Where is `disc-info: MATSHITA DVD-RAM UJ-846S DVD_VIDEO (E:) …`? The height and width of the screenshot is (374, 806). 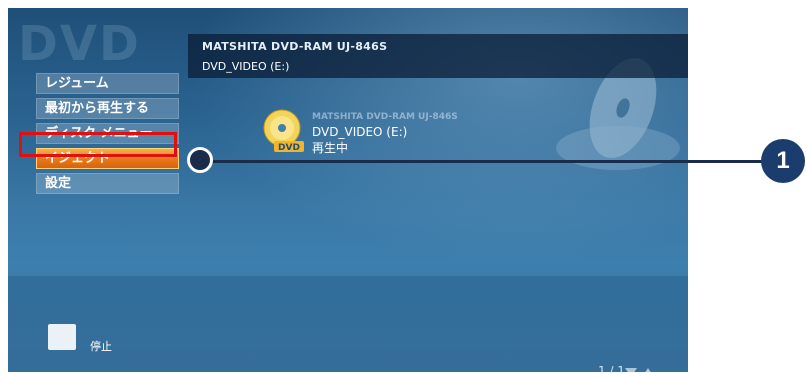 disc-info: MATSHITA DVD-RAM UJ-846S DVD_VIDEO (E:) … is located at coordinates (385, 134).